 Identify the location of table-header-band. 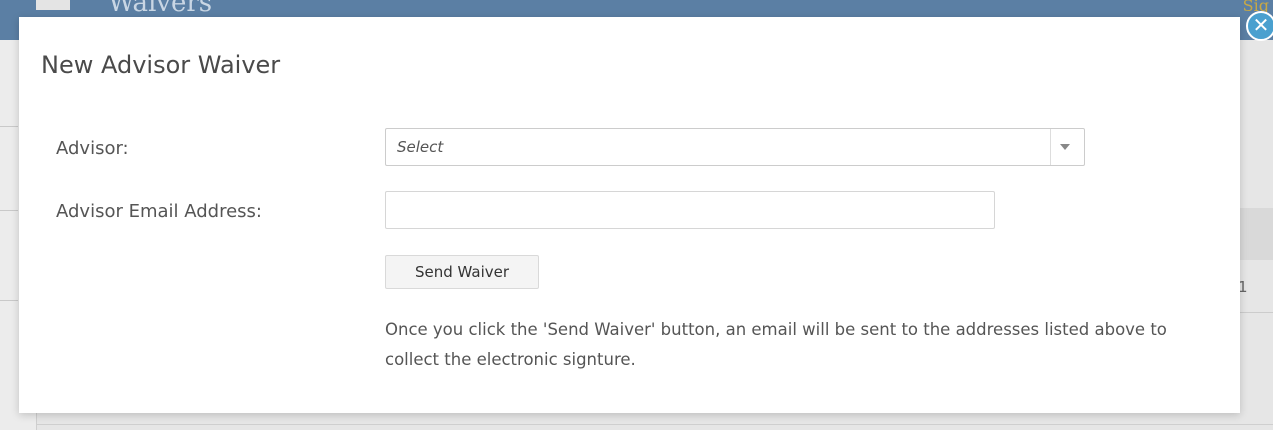
(1256, 234).